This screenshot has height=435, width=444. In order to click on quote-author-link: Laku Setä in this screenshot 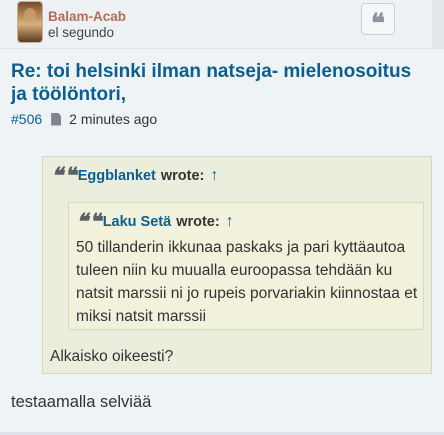, I will do `click(137, 222)`.